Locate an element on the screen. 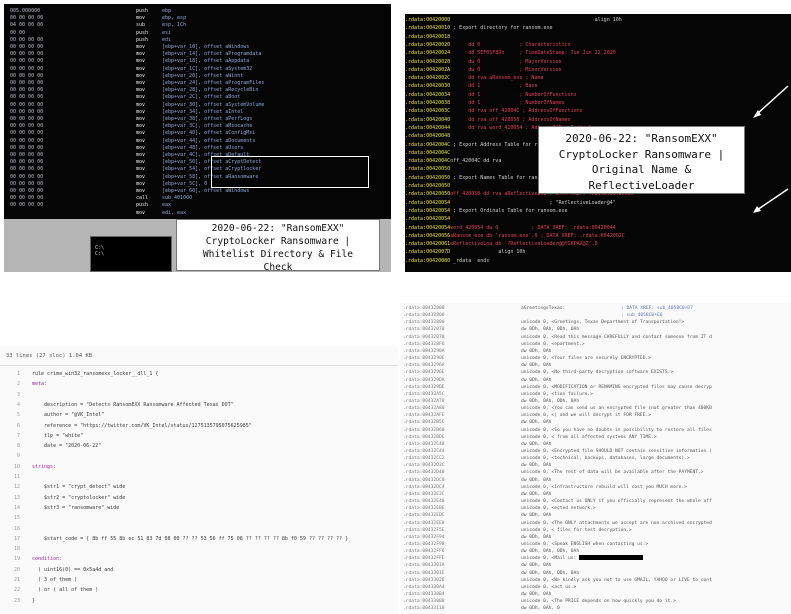 This screenshot has width=791, height=614. strings-row: .rdata:00433110 dw 0Dh, 0Ah, 0 is located at coordinates (596, 609).